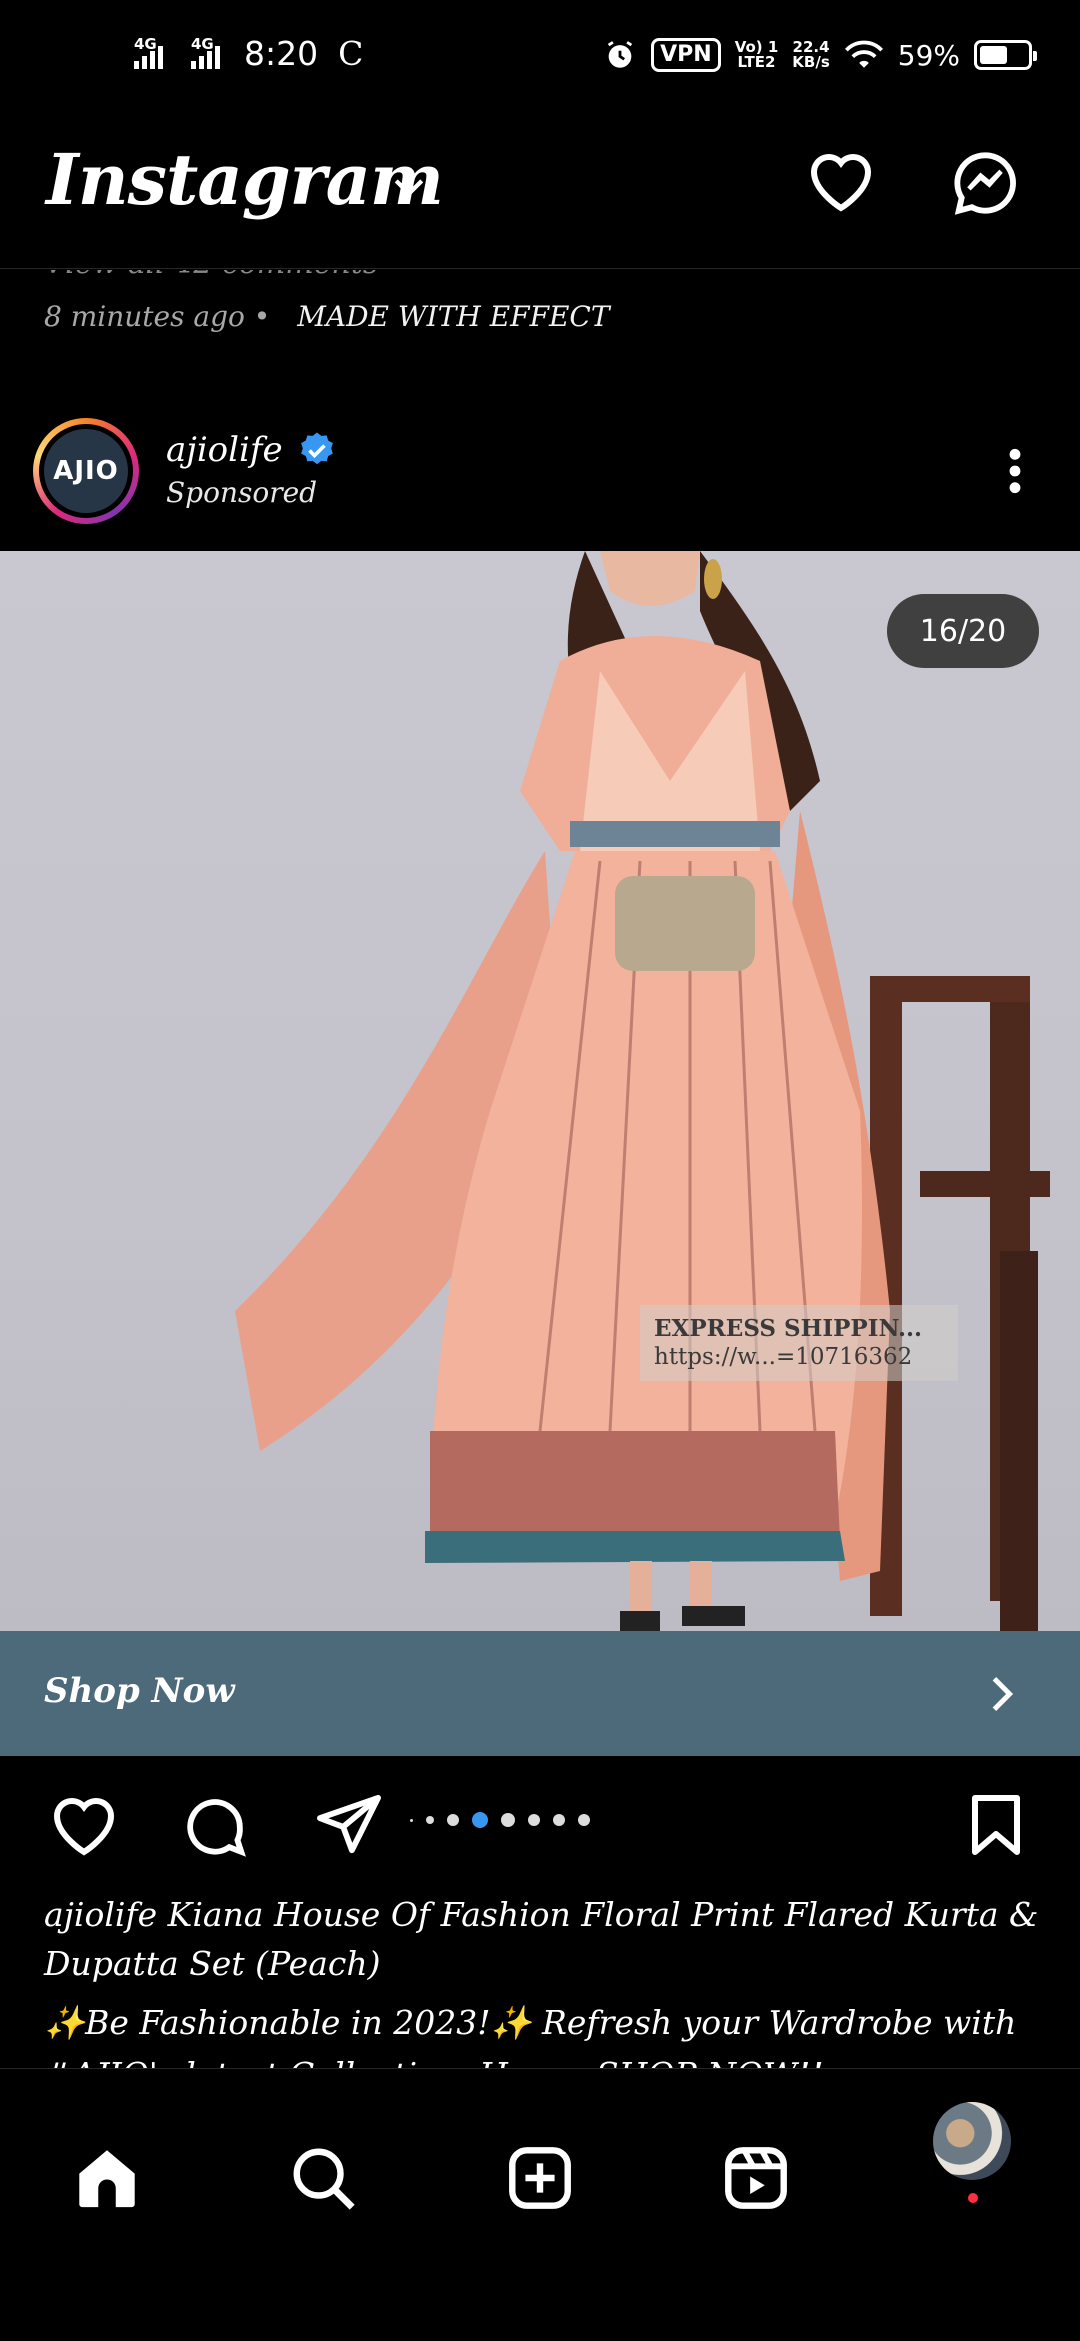 The width and height of the screenshot is (1080, 2341). Describe the element at coordinates (620, 54) in the screenshot. I see `alarm-icon` at that location.